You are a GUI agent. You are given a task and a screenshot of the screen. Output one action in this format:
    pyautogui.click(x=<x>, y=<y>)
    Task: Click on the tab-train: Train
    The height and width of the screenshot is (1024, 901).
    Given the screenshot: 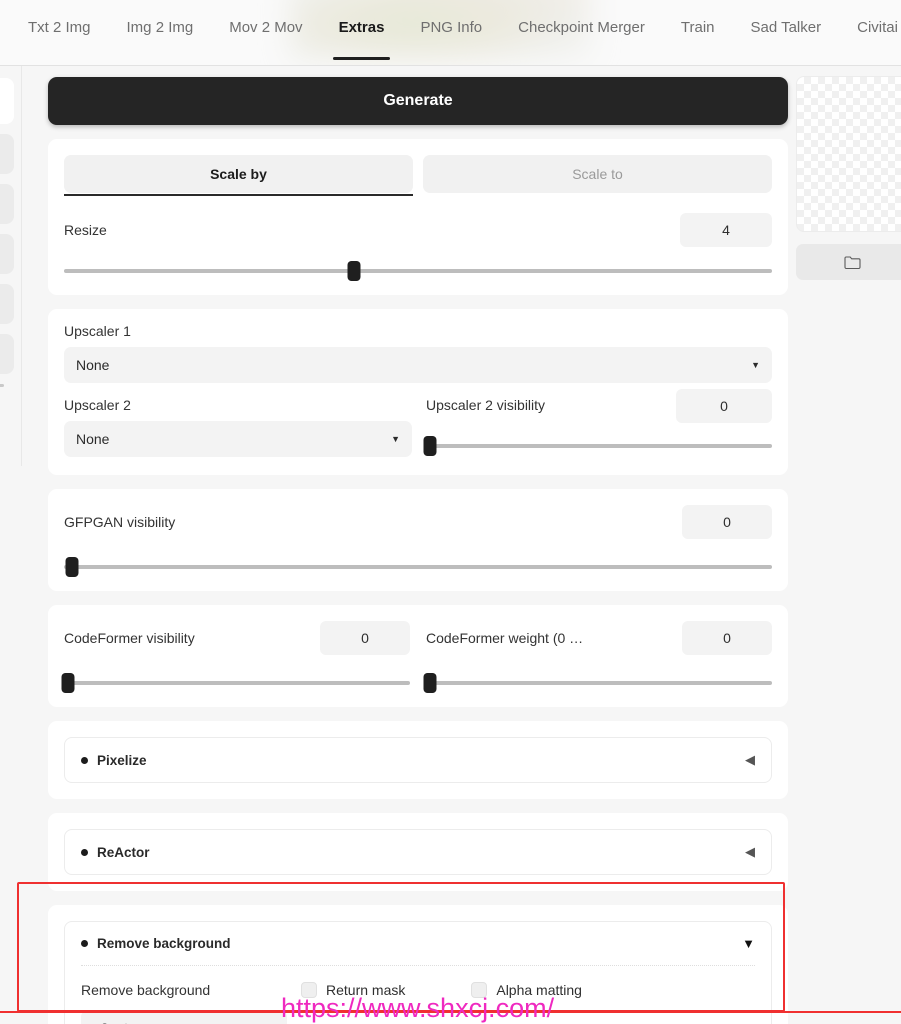 What is the action you would take?
    pyautogui.click(x=698, y=28)
    